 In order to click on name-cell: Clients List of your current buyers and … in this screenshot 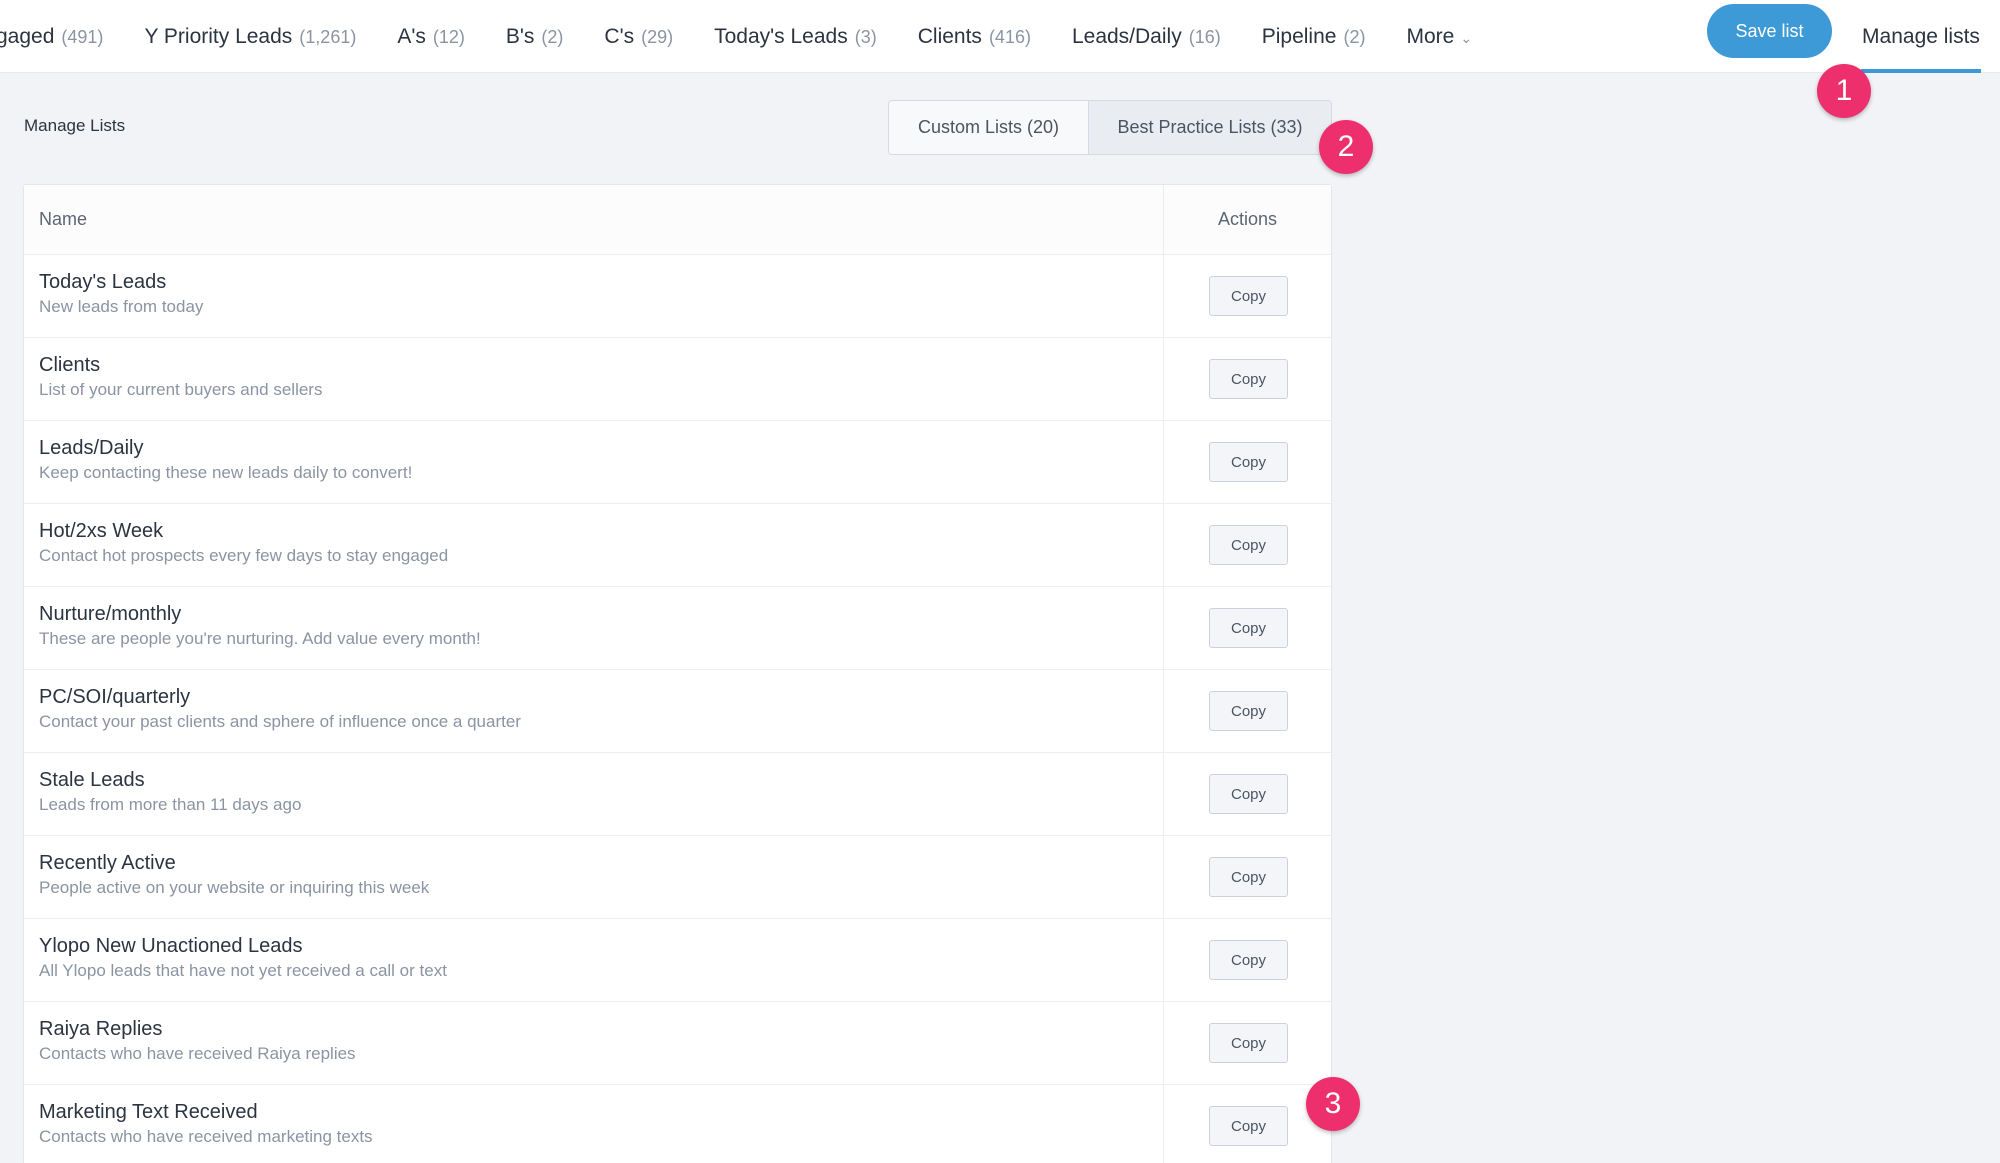, I will do `click(594, 379)`.